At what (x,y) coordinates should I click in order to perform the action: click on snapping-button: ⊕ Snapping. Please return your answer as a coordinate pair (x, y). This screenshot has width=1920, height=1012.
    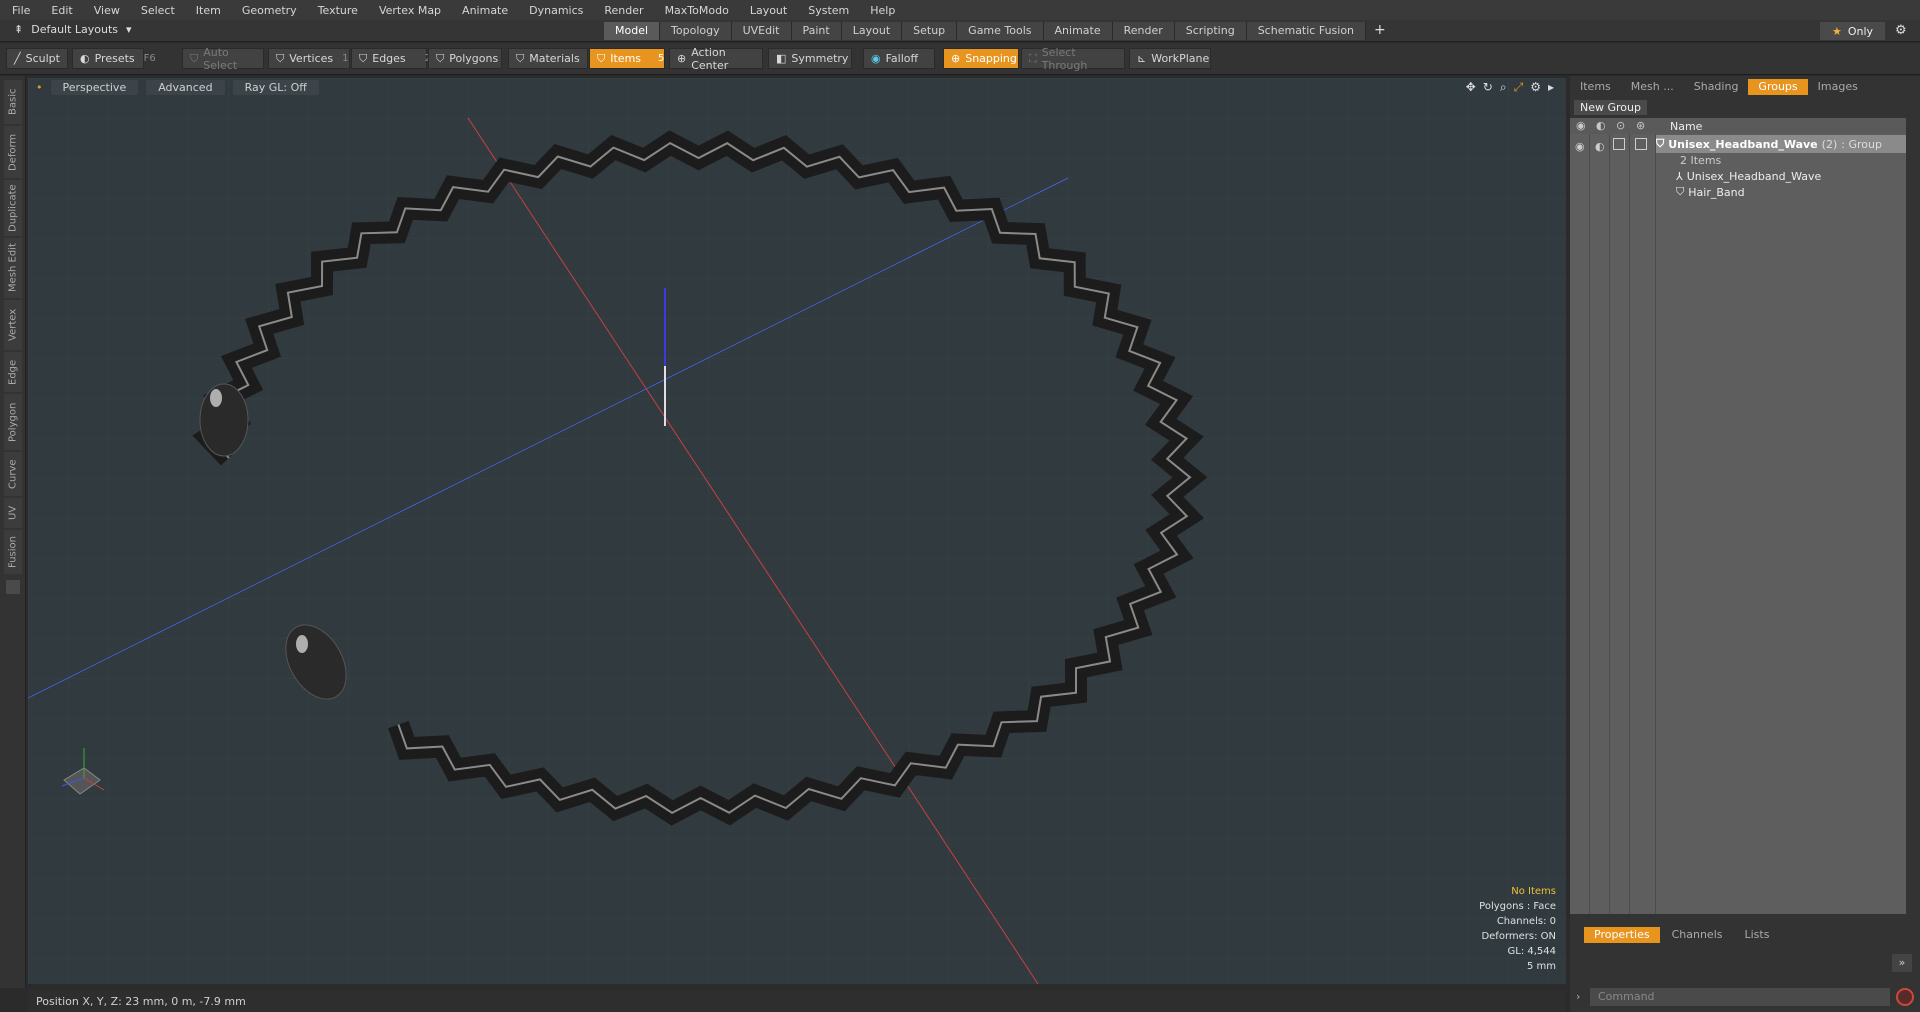
    Looking at the image, I should click on (981, 58).